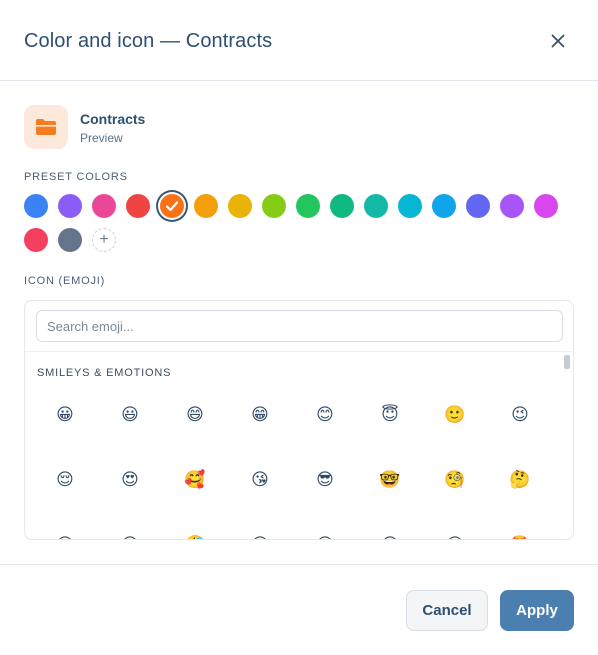 The height and width of the screenshot is (655, 598). I want to click on emoji-option: 😂, so click(260, 533).